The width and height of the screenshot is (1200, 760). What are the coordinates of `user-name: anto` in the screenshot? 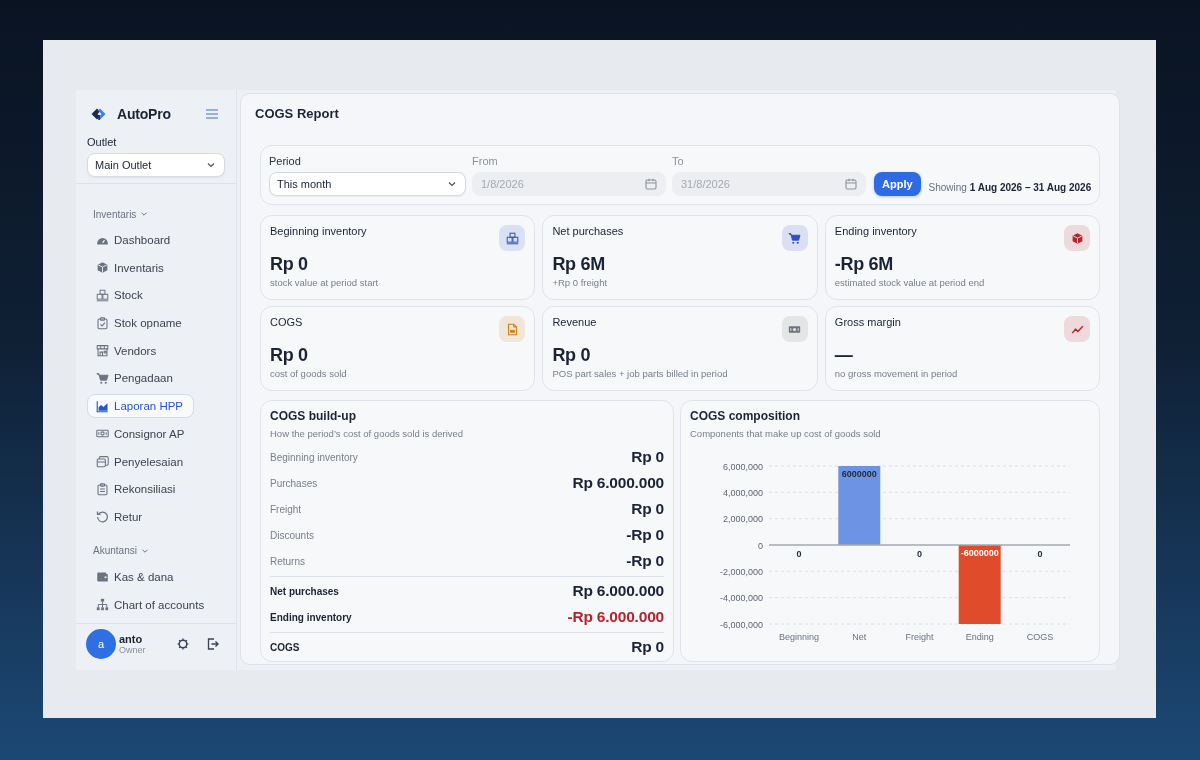 It's located at (131, 638).